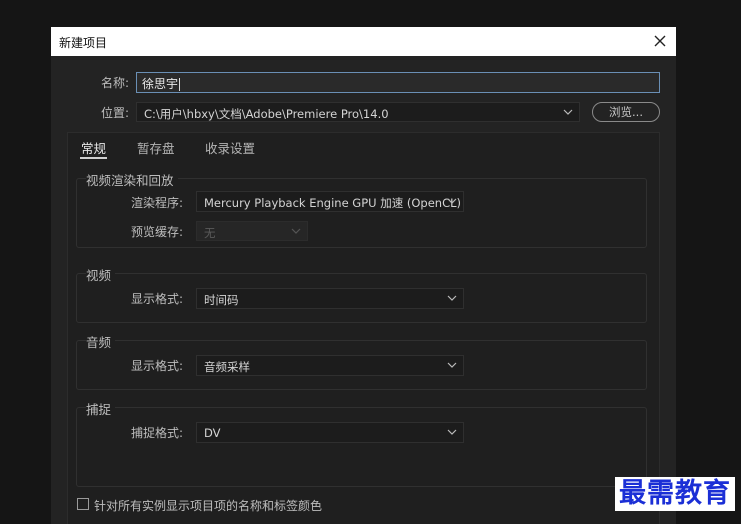 This screenshot has width=741, height=524. Describe the element at coordinates (675, 494) in the screenshot. I see `watermark-logo: 最需教育` at that location.